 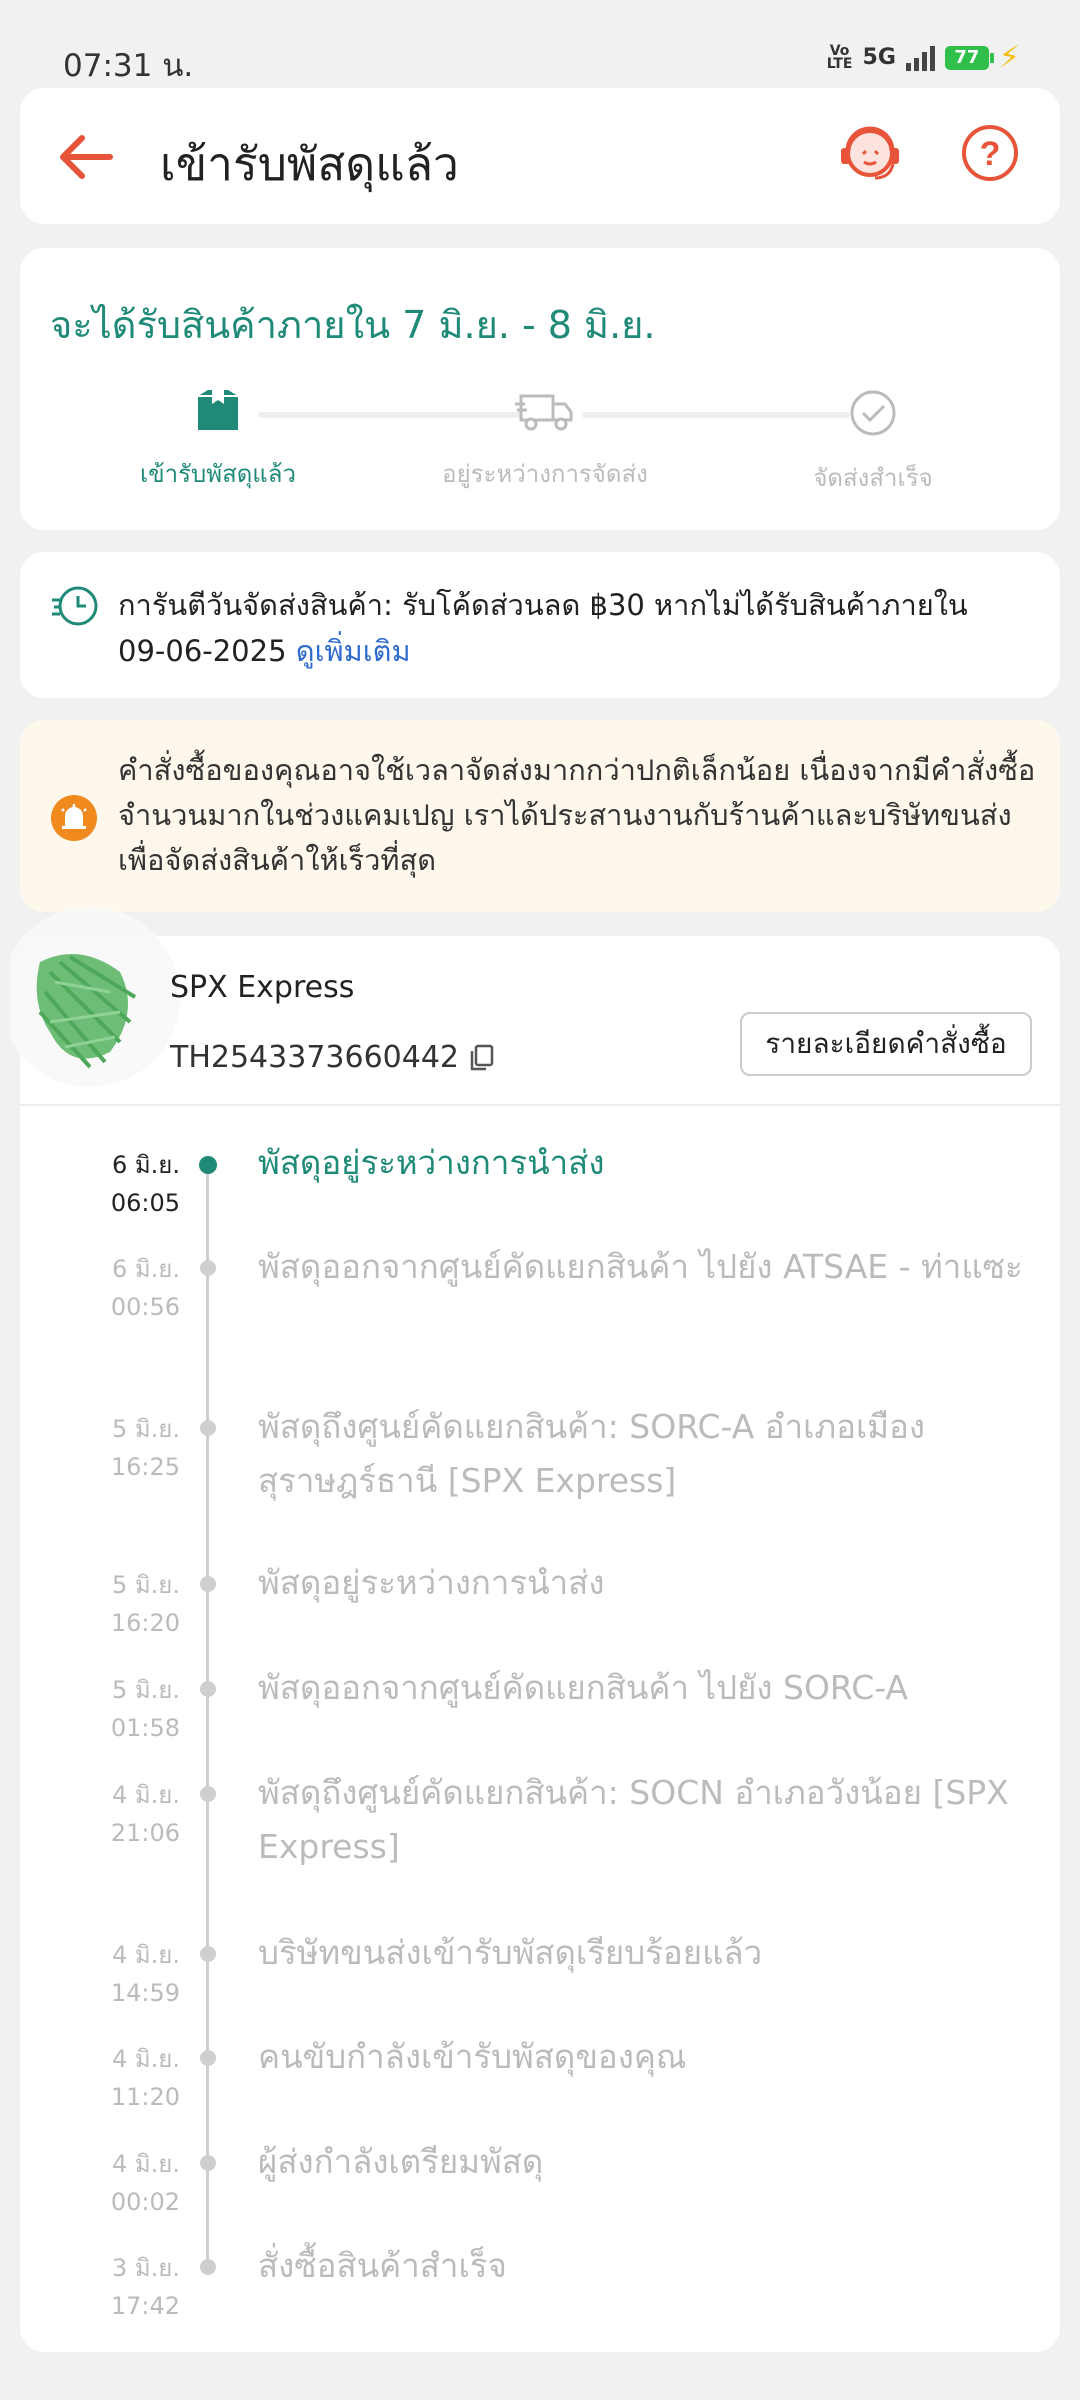 I want to click on status-bar: 07:31 น. Vo LTE 5G 77 ⚡, so click(x=540, y=42).